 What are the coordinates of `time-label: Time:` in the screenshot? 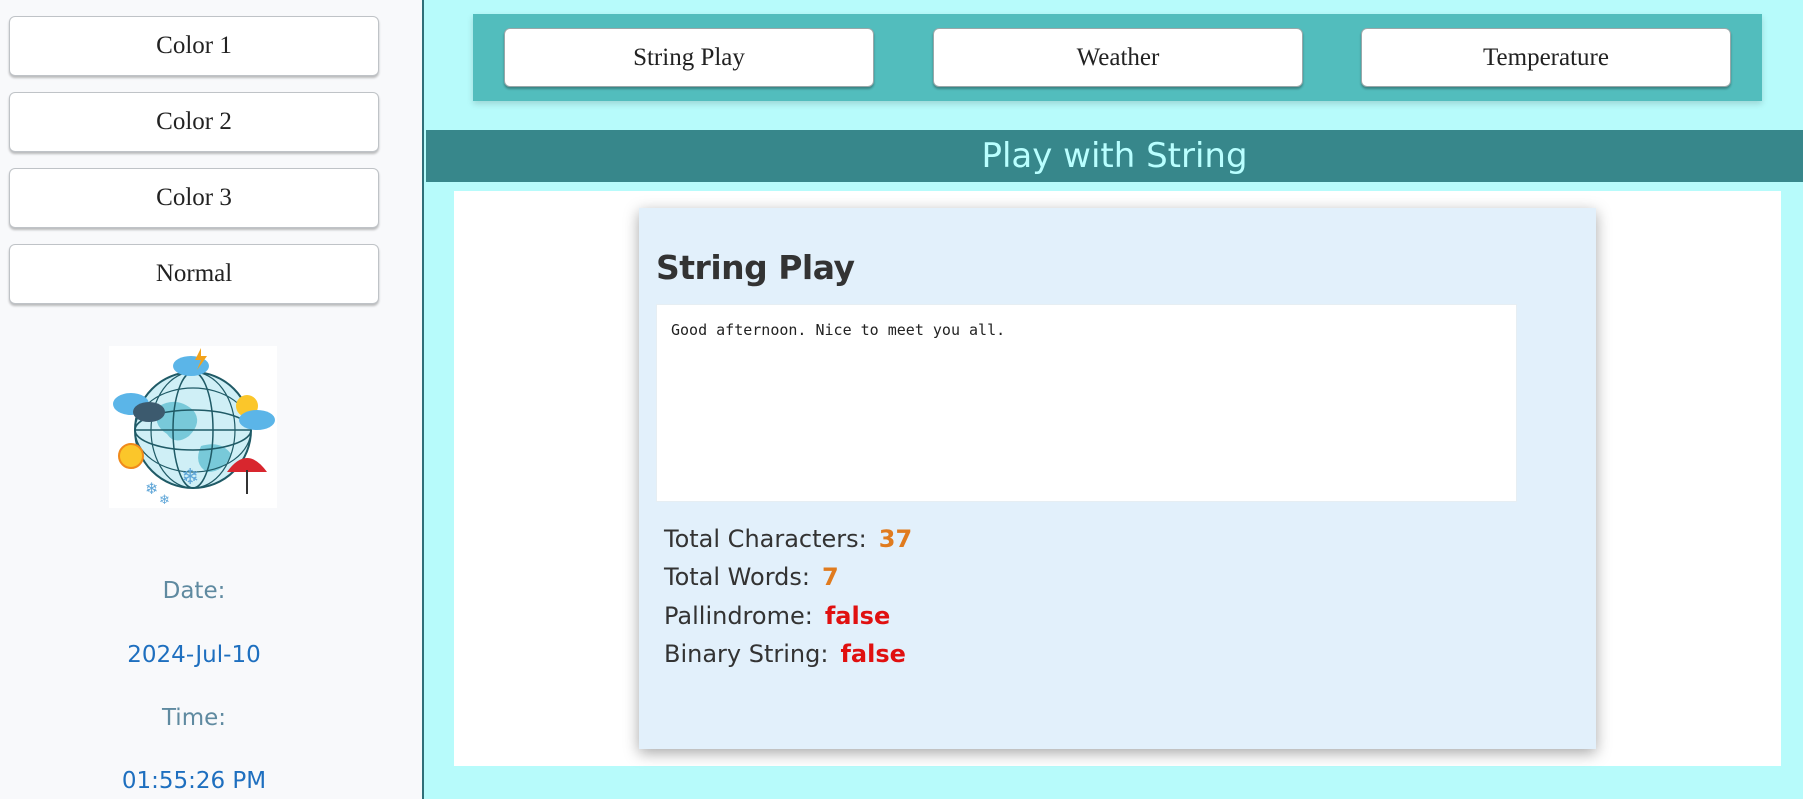 It's located at (194, 718).